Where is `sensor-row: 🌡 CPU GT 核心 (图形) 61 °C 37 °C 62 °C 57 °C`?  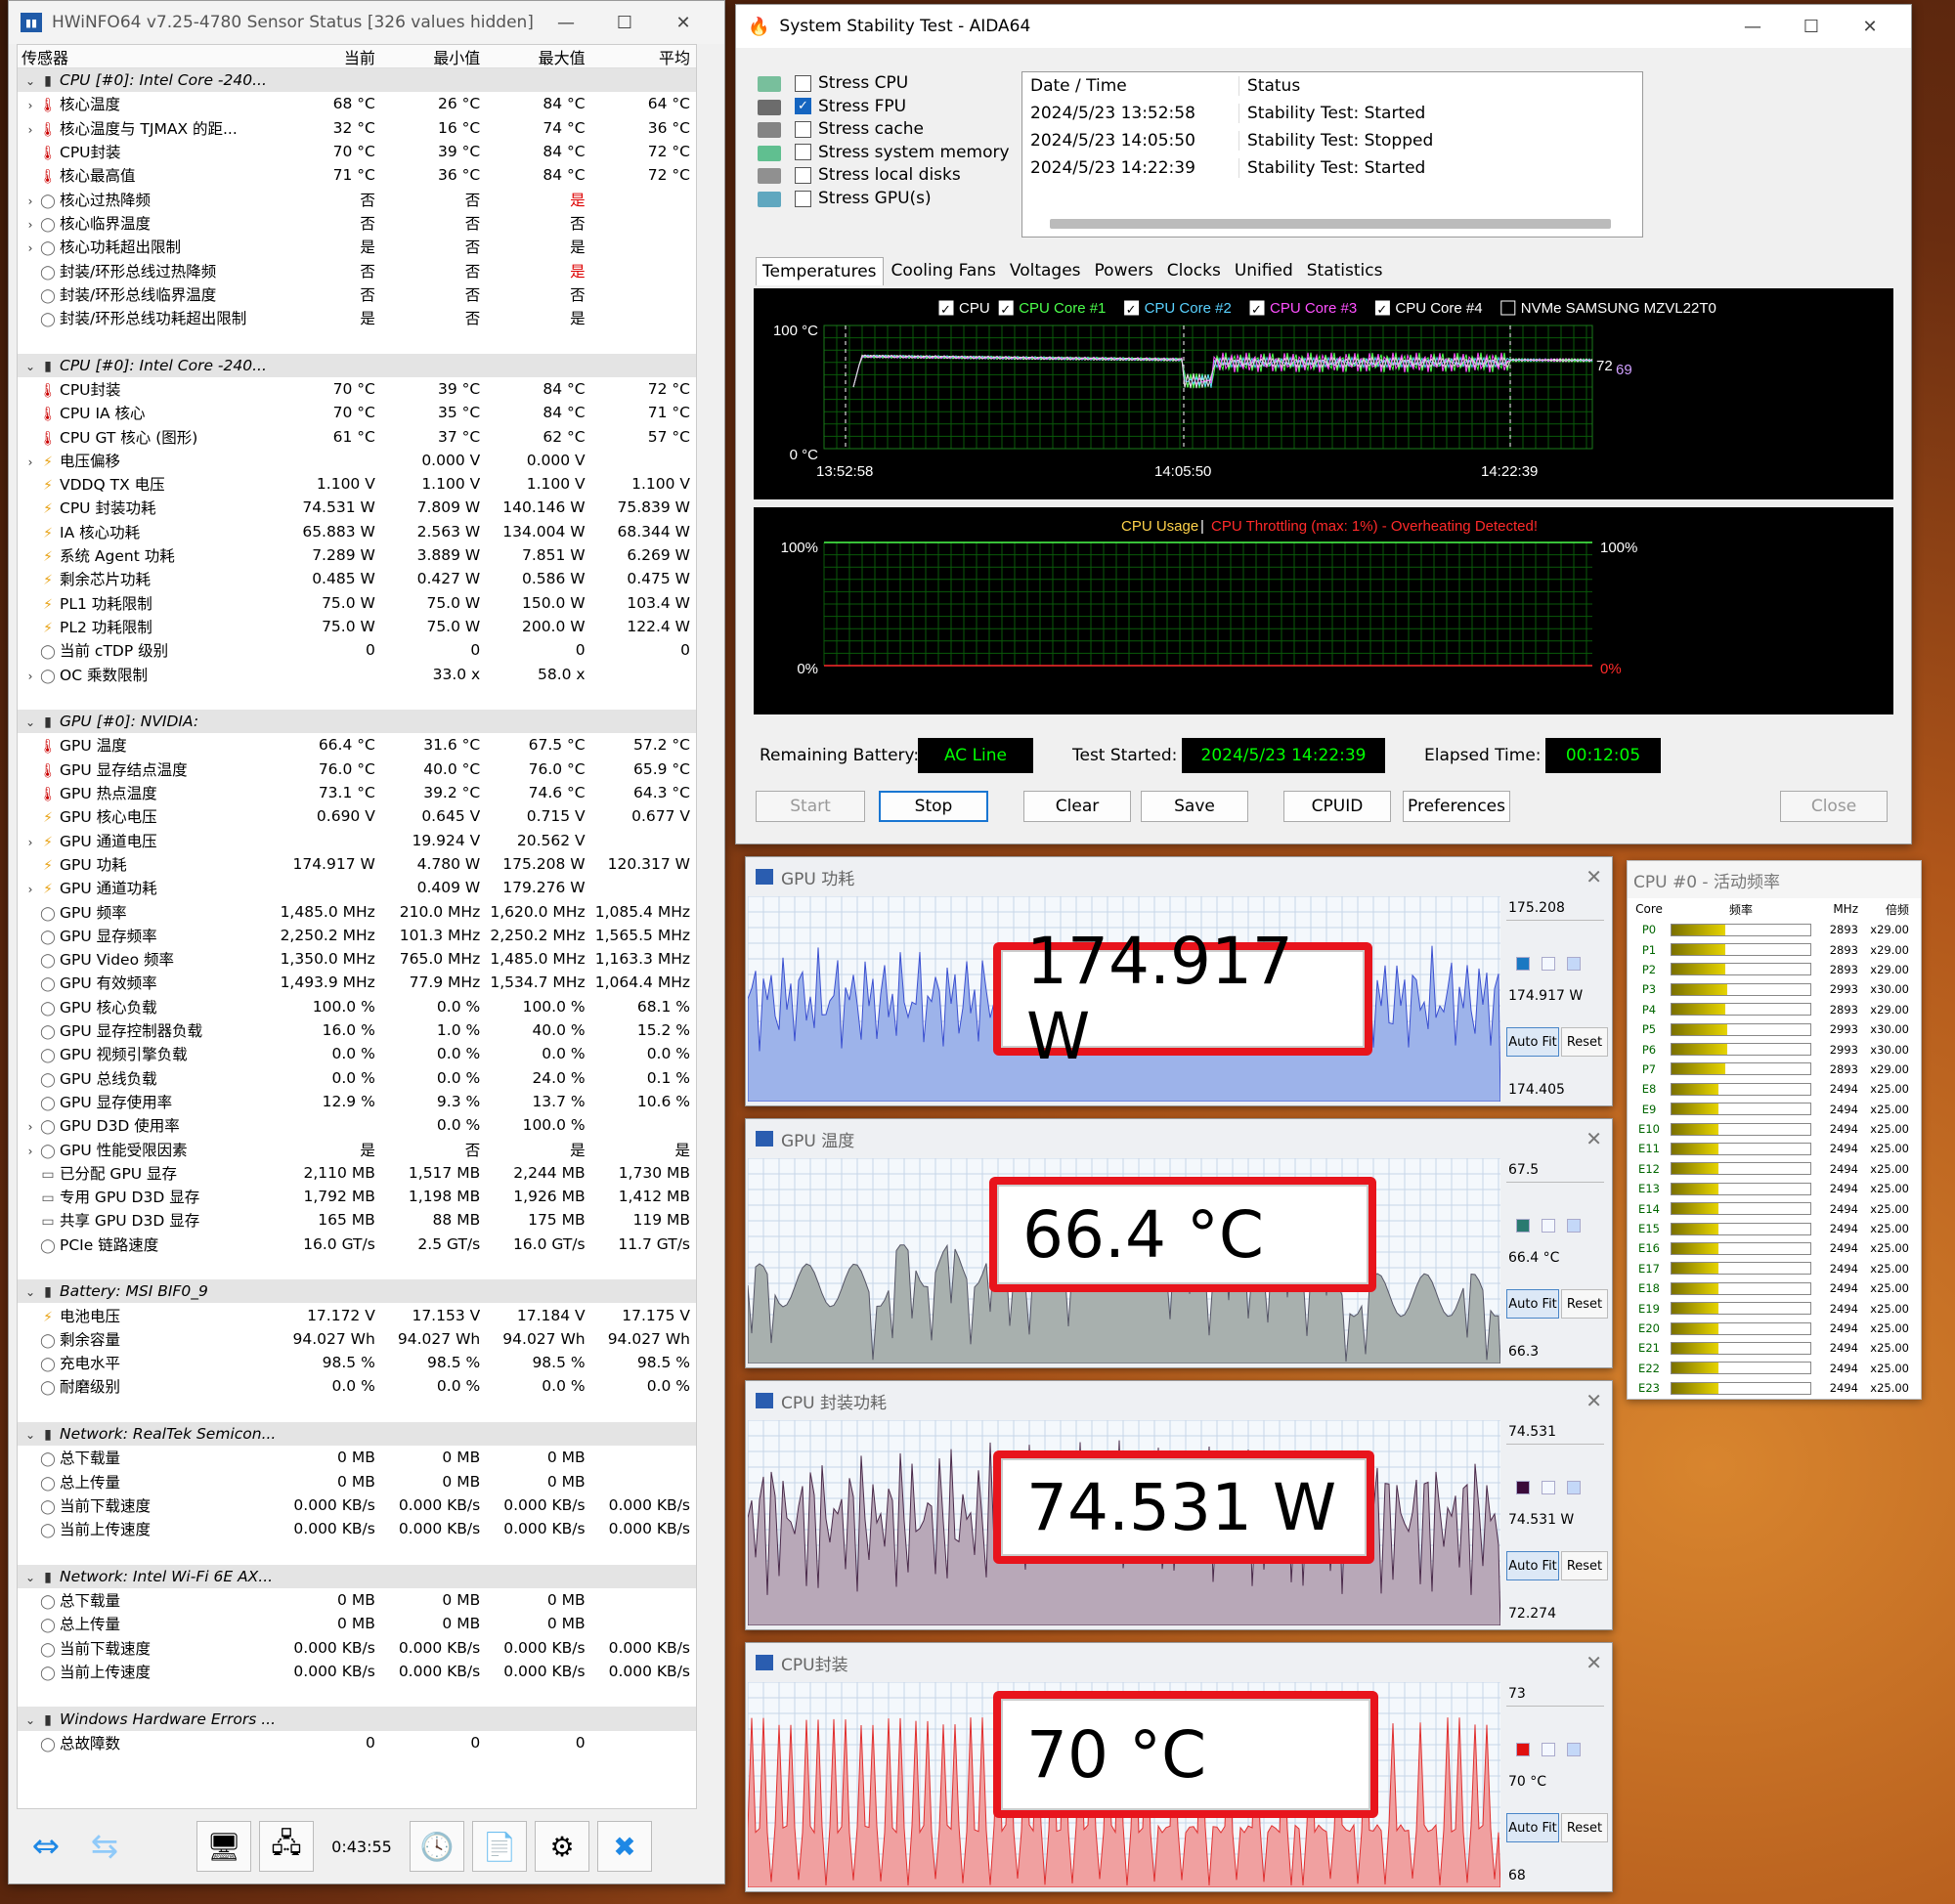 sensor-row: 🌡 CPU GT 核心 (图形) 61 °C 37 °C 62 °C 57 °C is located at coordinates (357, 436).